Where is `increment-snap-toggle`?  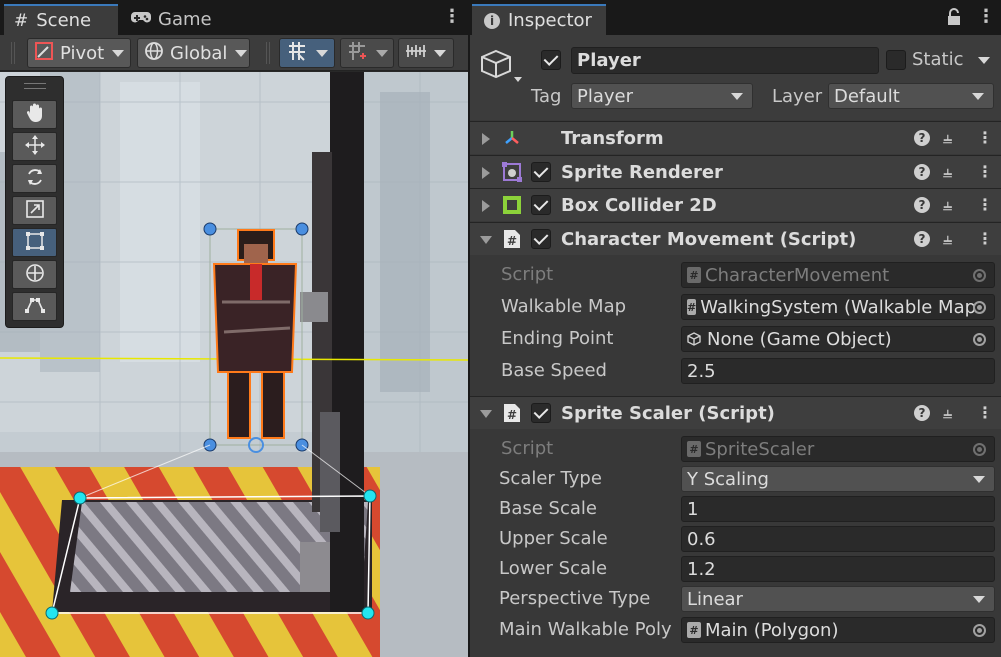
increment-snap-toggle is located at coordinates (367, 53).